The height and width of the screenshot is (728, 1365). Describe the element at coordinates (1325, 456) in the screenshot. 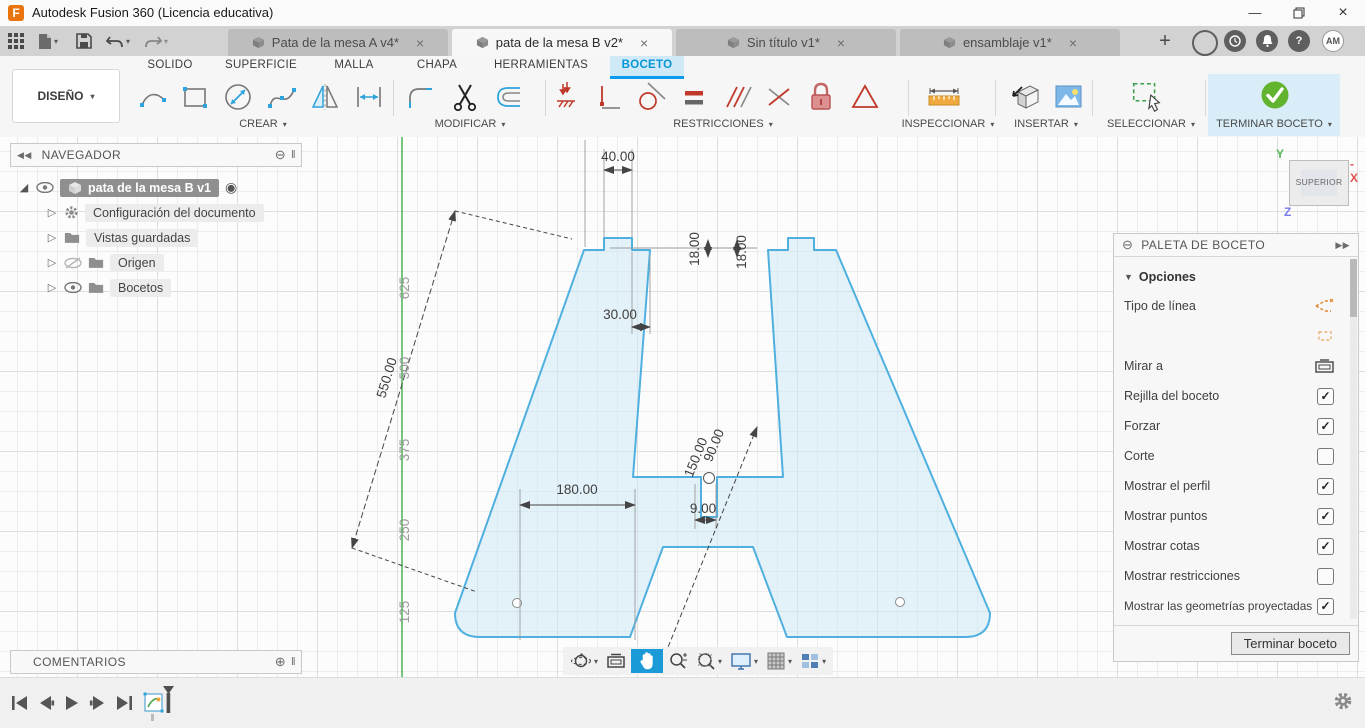

I see `corte-checkbox` at that location.